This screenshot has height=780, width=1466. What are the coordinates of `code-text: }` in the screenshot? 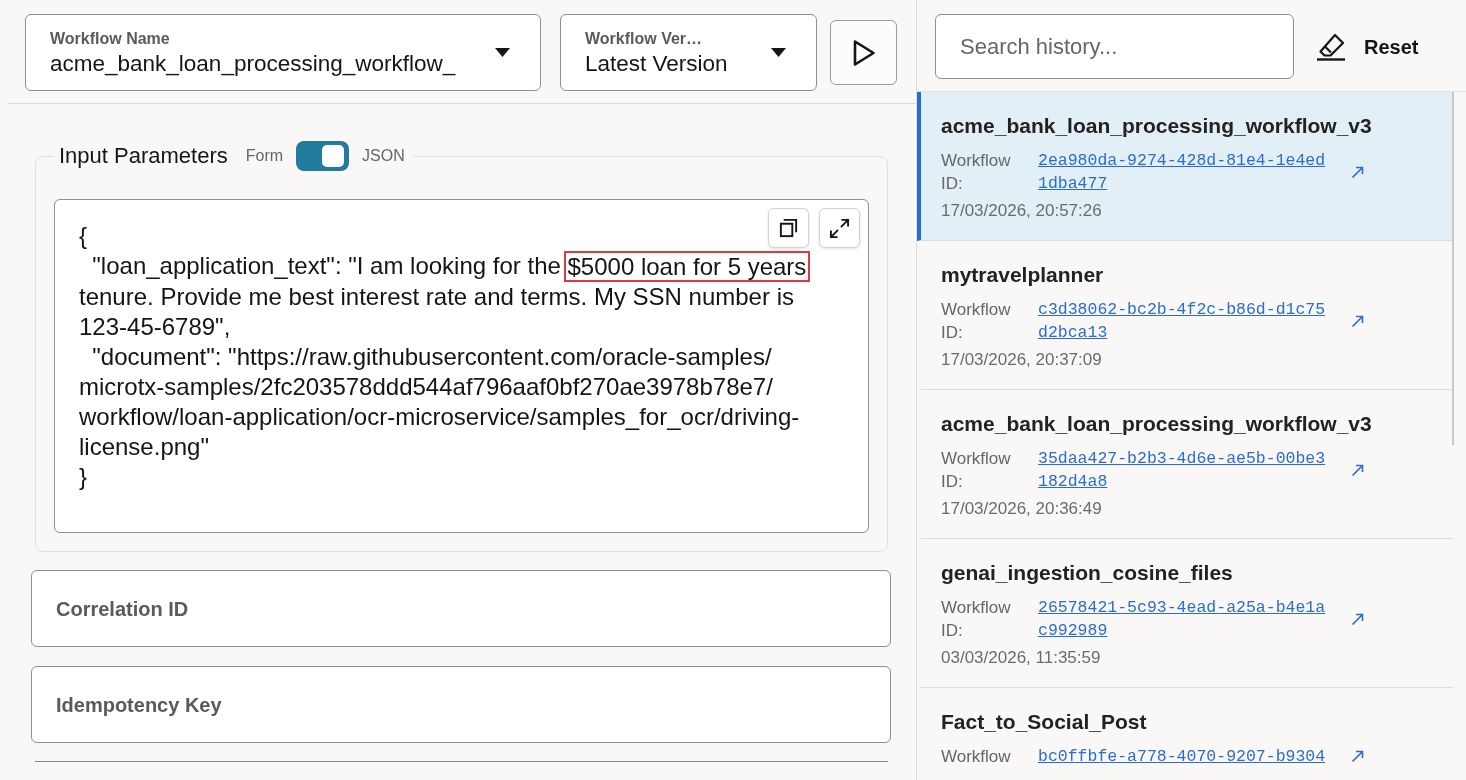 It's located at (83, 477).